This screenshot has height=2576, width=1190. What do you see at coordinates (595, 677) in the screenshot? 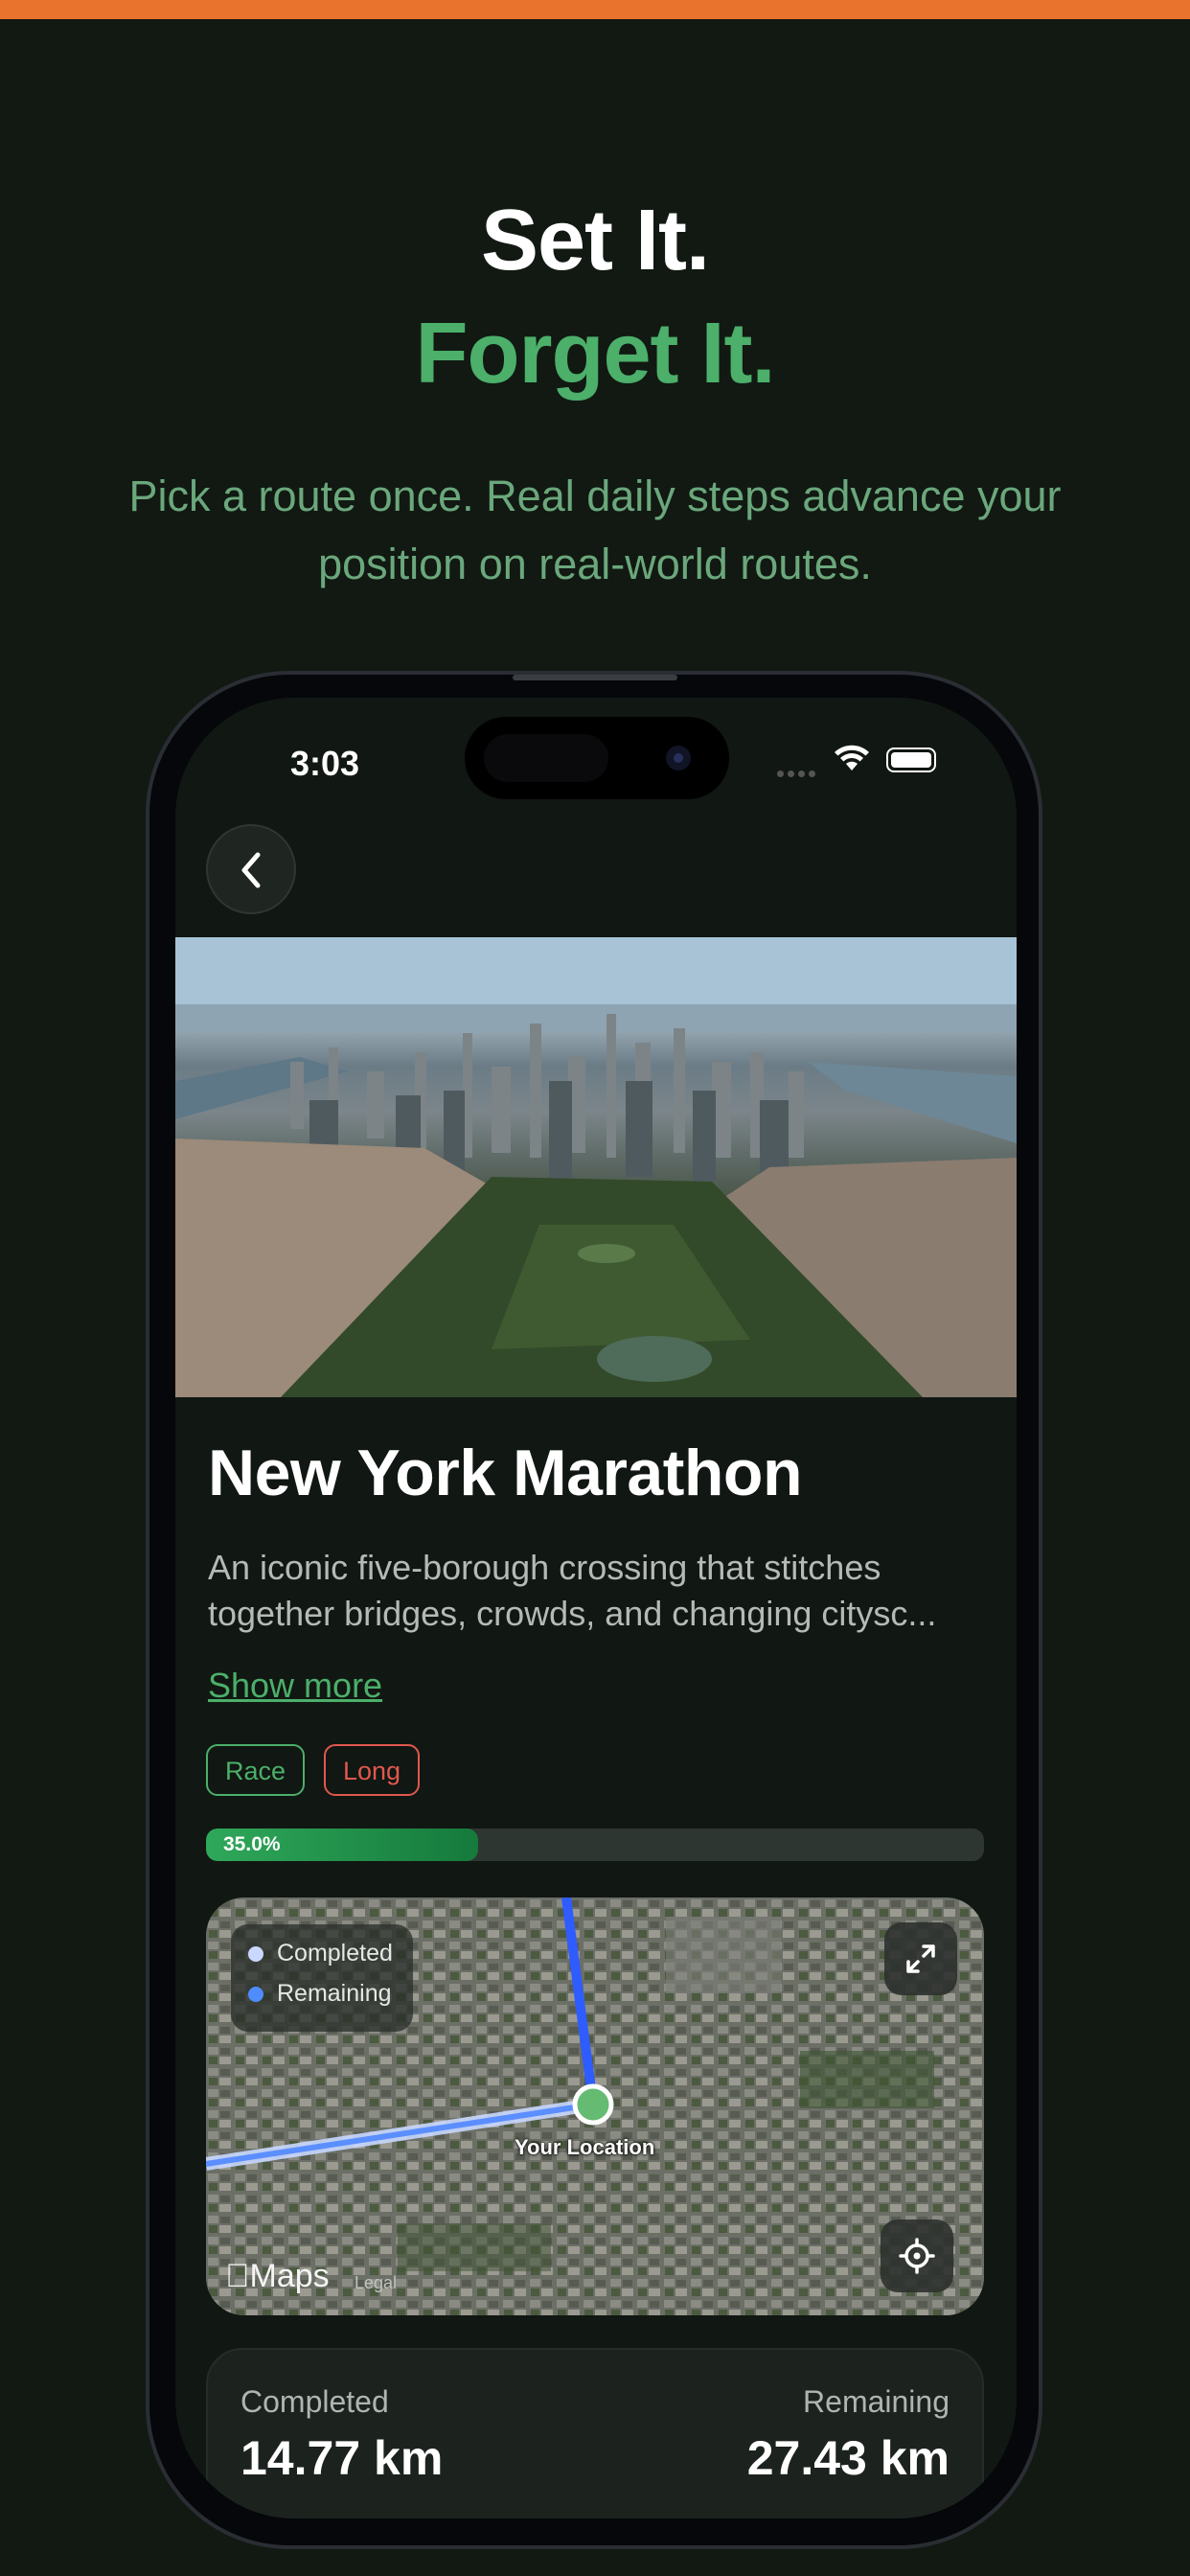
I see `phone-speaker-edge` at bounding box center [595, 677].